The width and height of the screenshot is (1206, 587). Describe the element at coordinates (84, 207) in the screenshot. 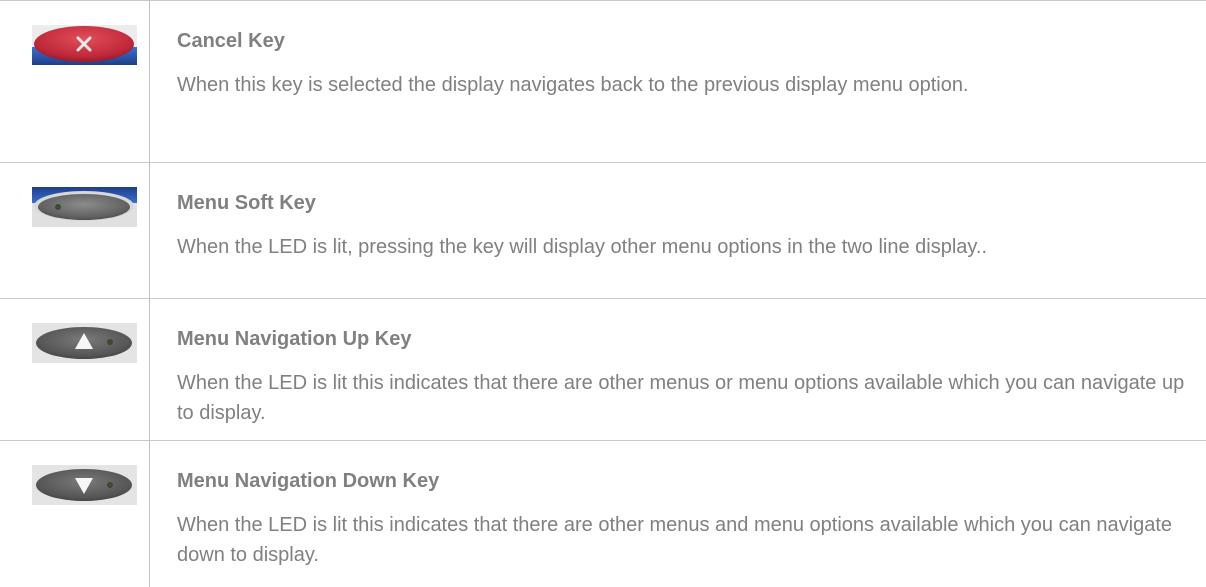

I see `menu-soft-key-icon` at that location.